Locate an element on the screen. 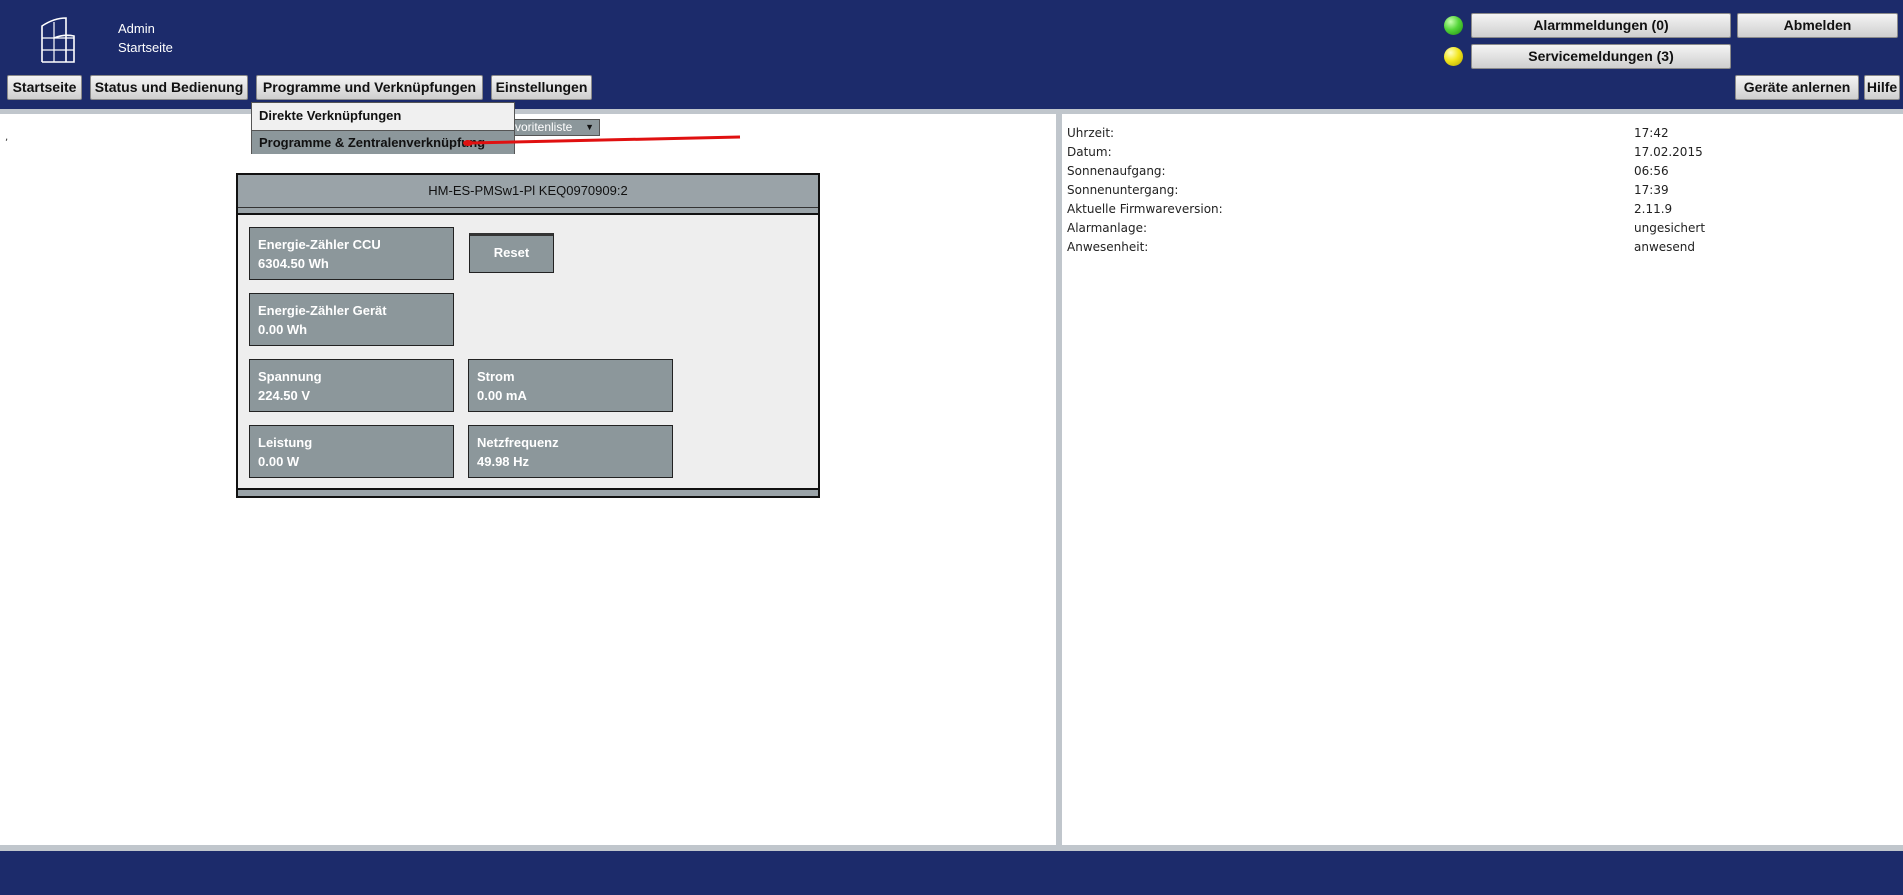 The height and width of the screenshot is (895, 1903). current-page: Startseite is located at coordinates (145, 47).